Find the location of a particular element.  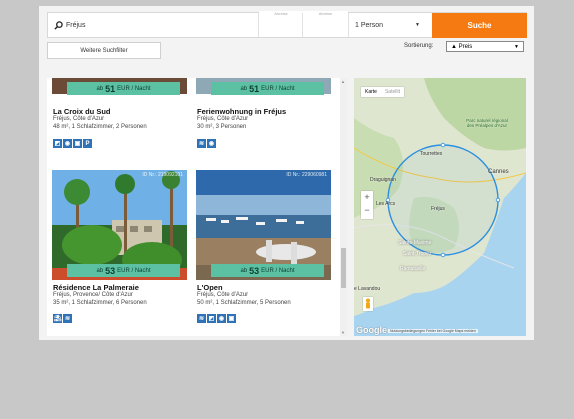

persons-value: 1 Person is located at coordinates (369, 25).